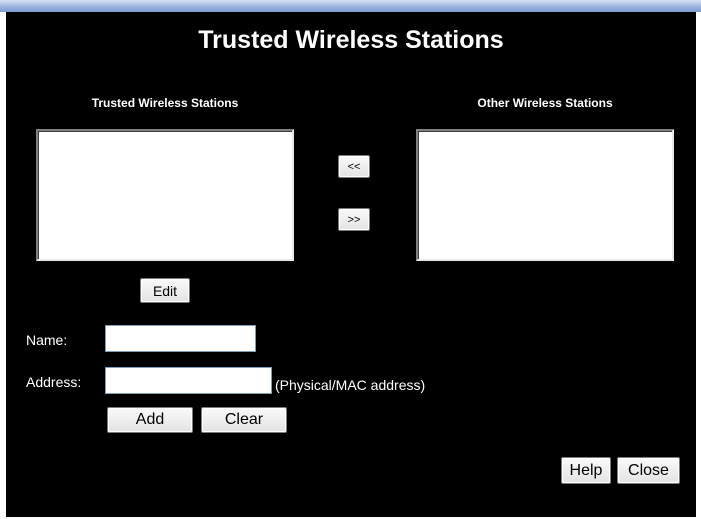  I want to click on name-input, so click(180, 338).